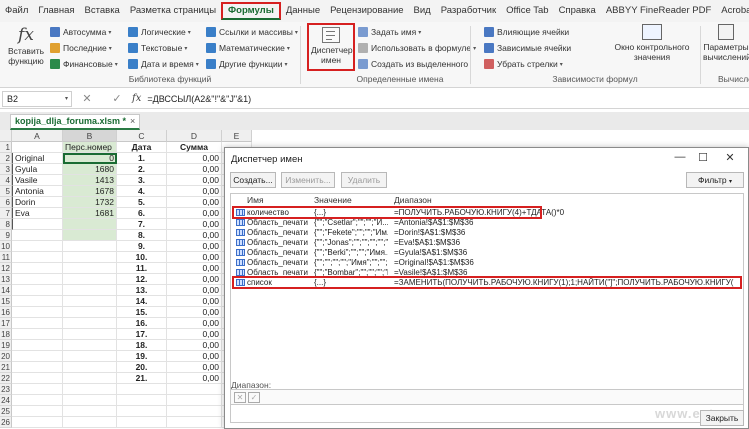 The width and height of the screenshot is (749, 429). I want to click on row-head: 19, so click(6, 345).